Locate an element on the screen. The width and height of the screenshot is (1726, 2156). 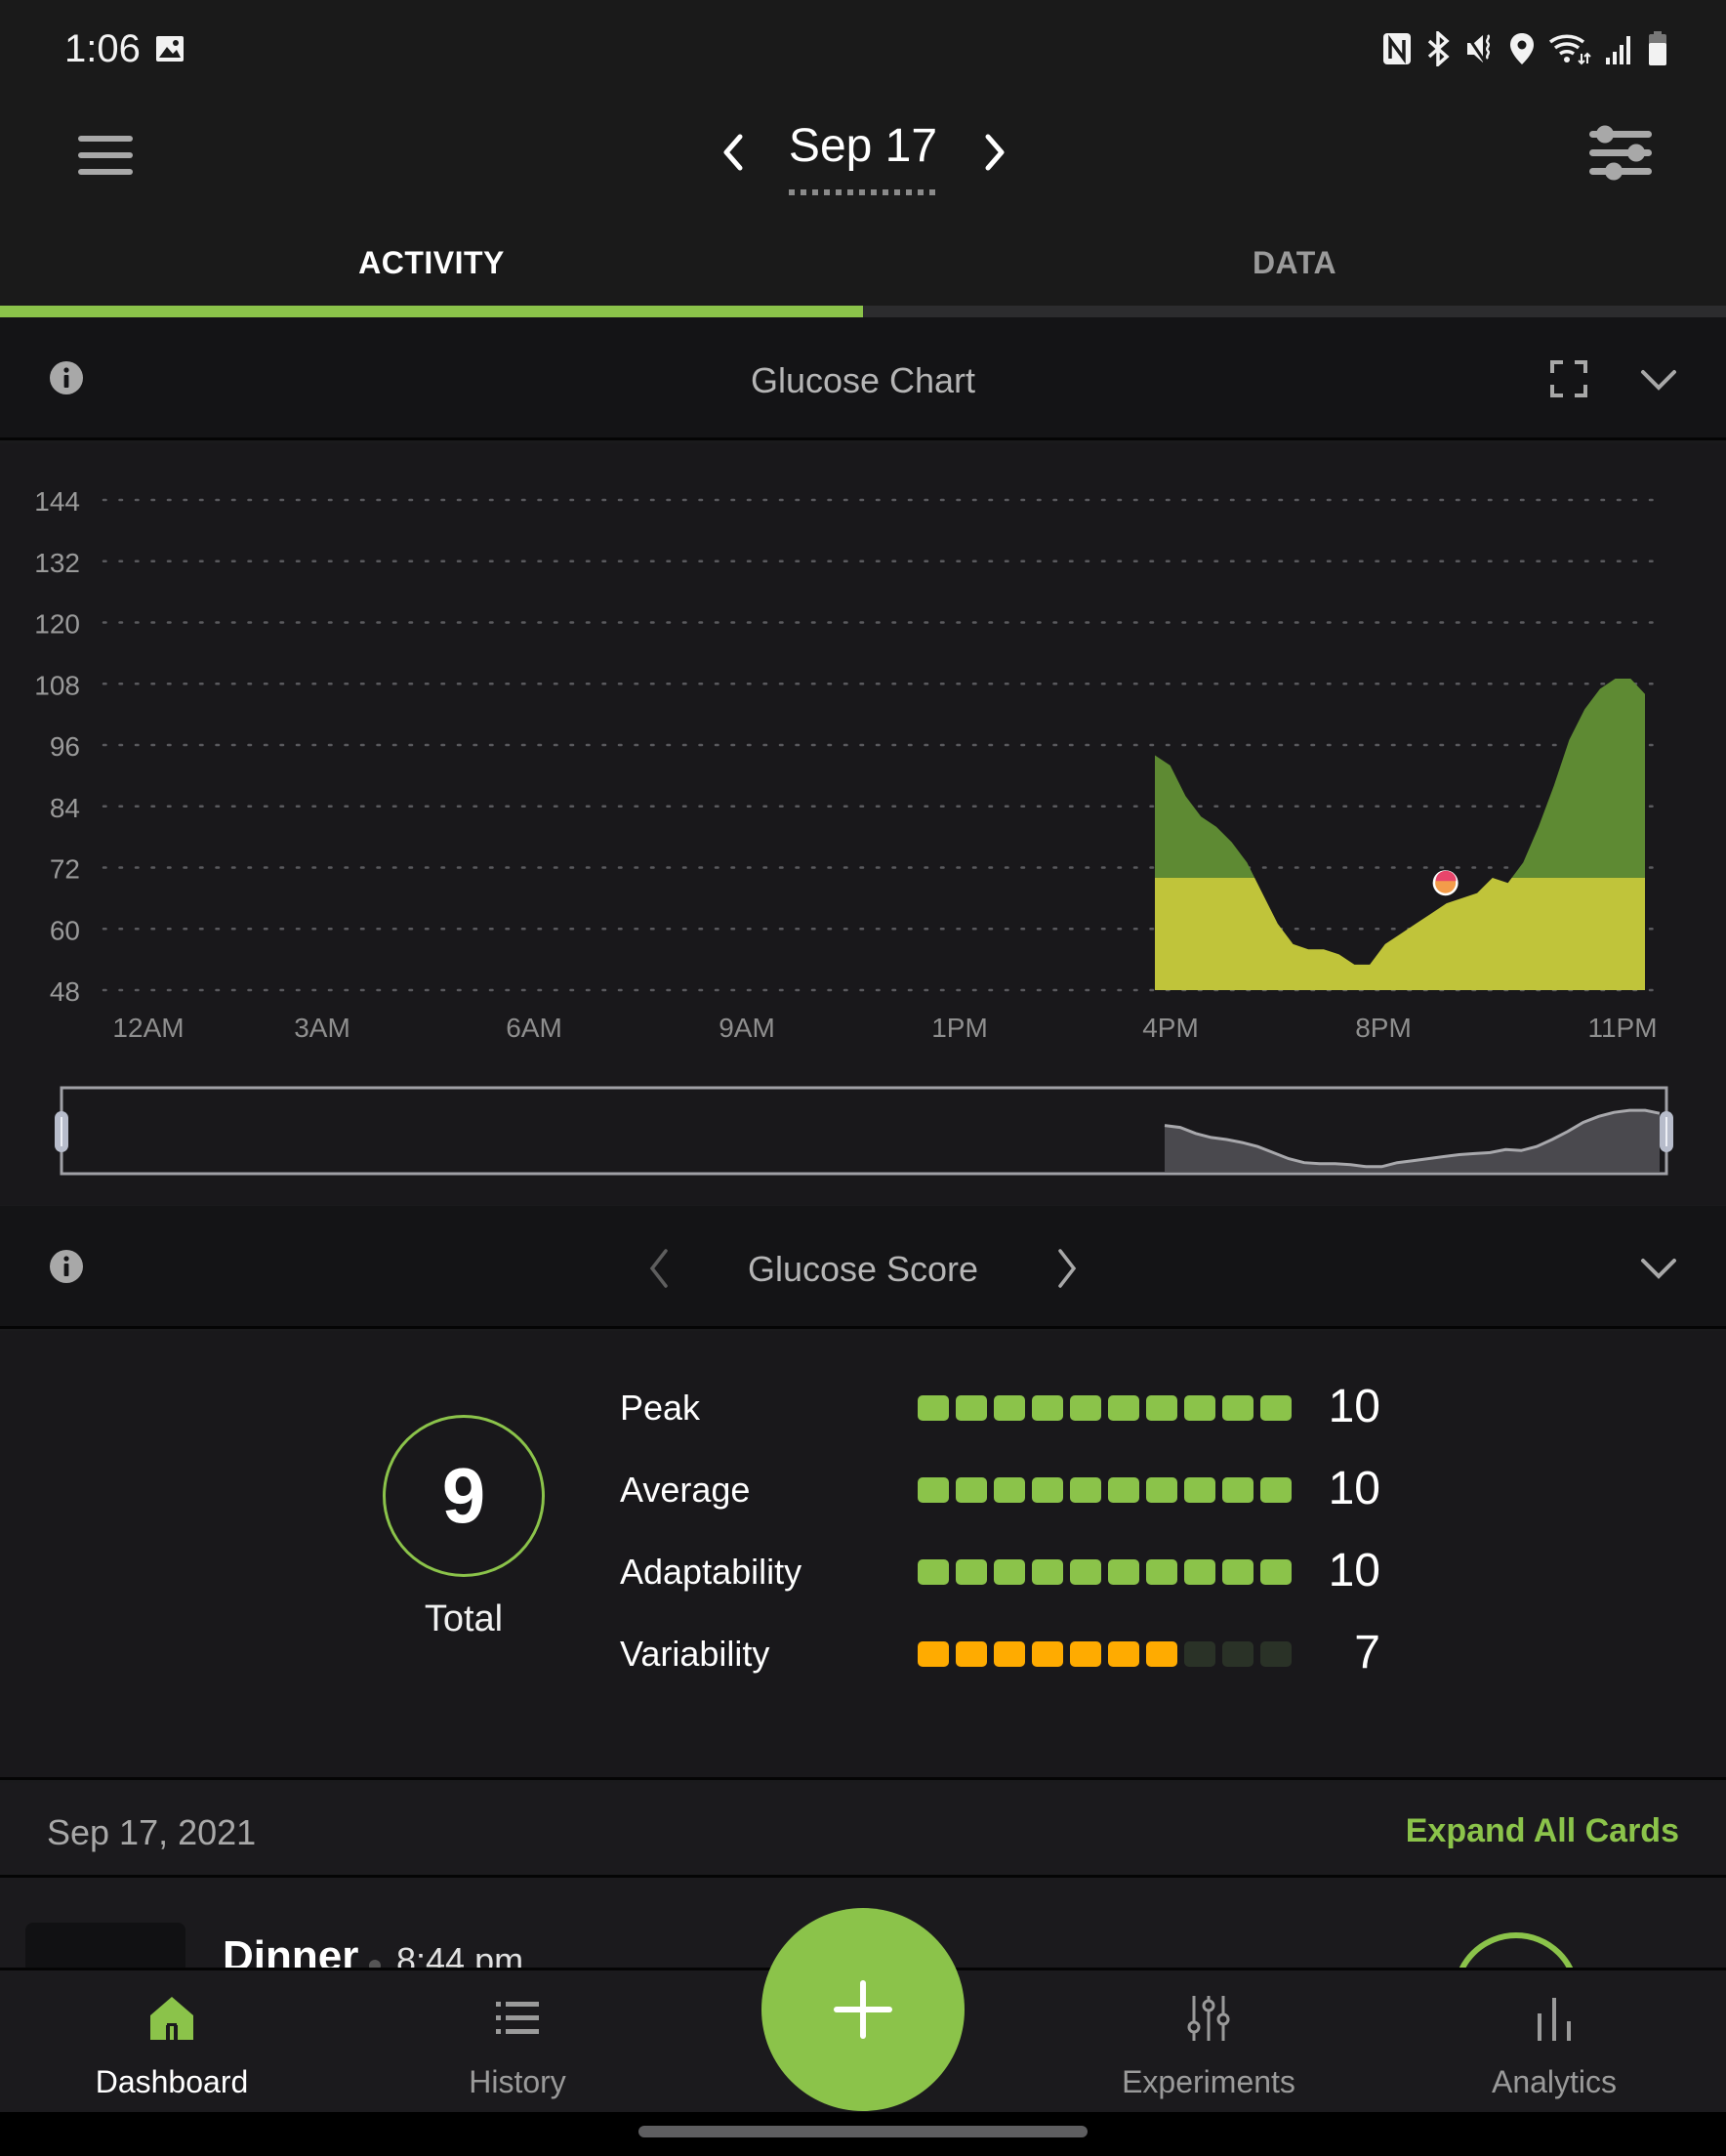
bluetooth-icon is located at coordinates (1438, 49).